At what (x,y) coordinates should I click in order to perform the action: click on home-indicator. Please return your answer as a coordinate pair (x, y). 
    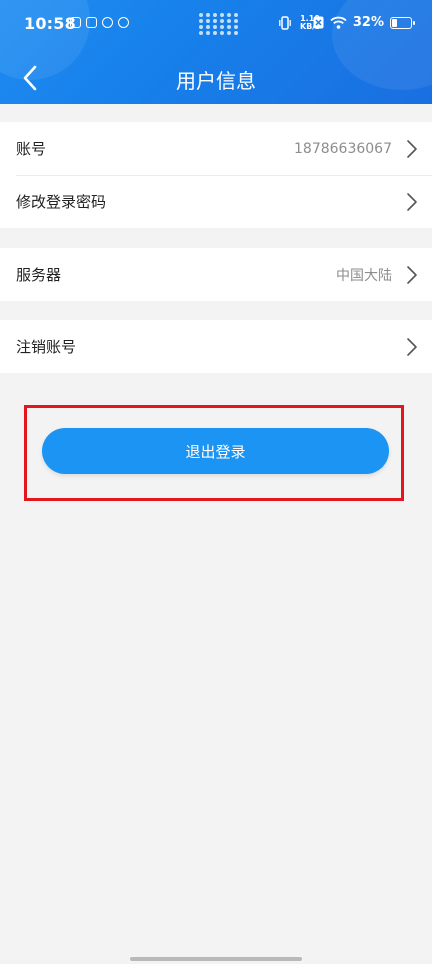
    Looking at the image, I should click on (216, 959).